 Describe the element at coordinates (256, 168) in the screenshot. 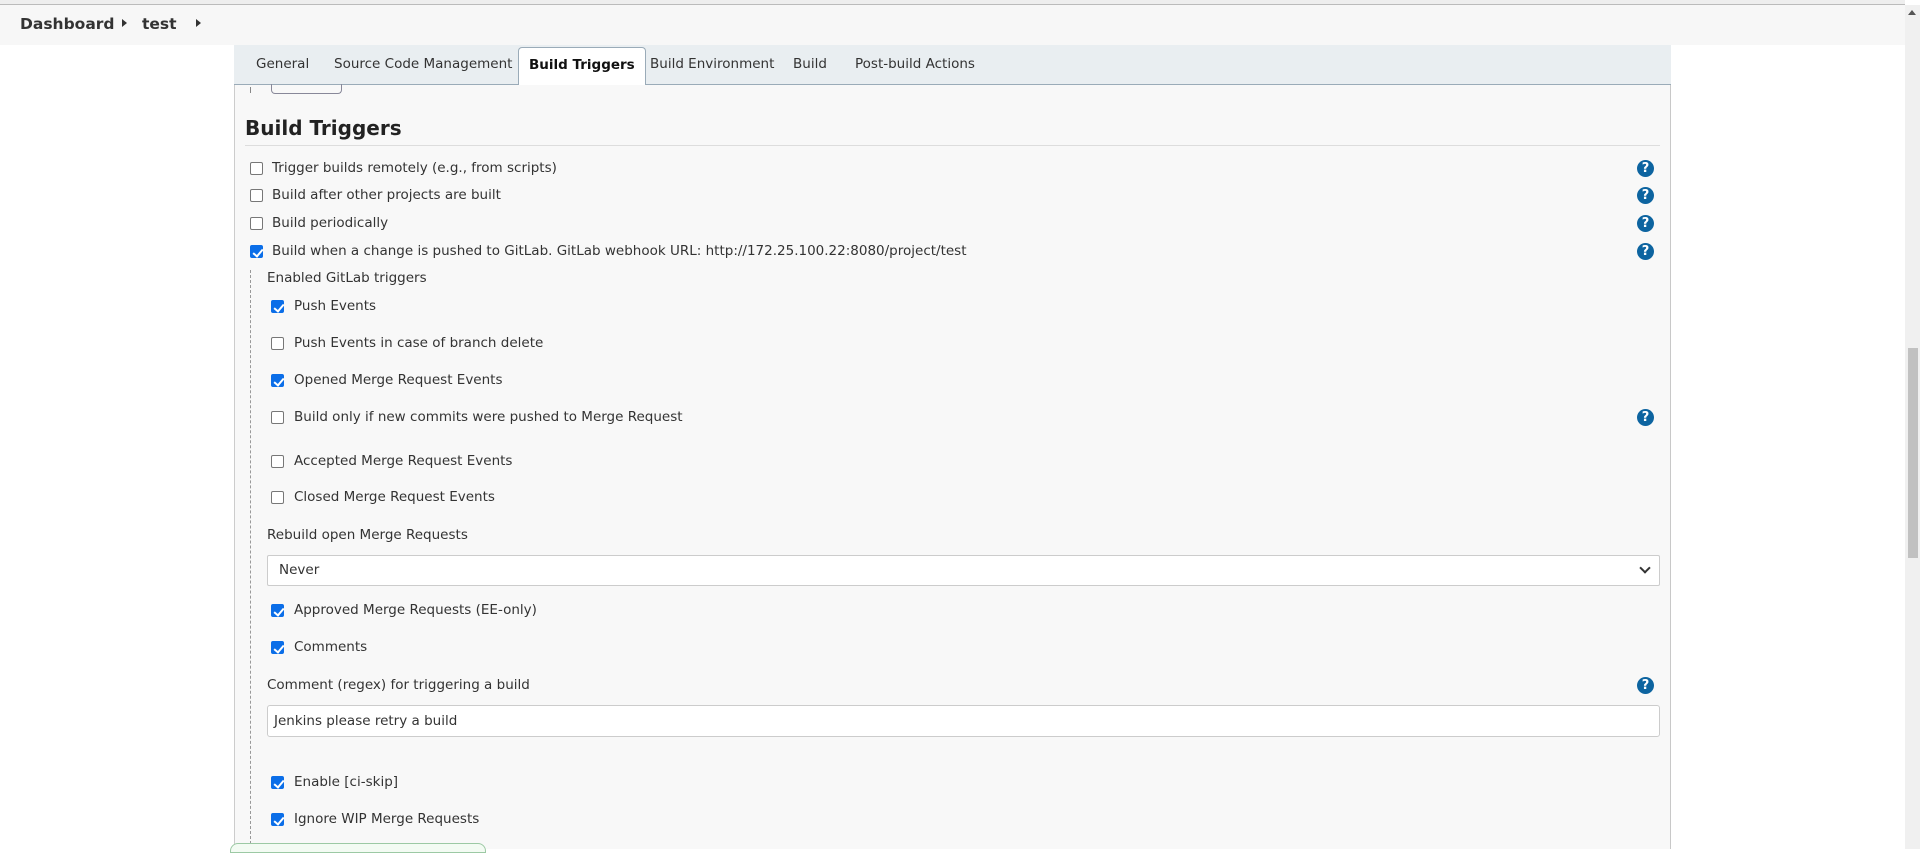

I see `trigger-remote-checkbox` at that location.